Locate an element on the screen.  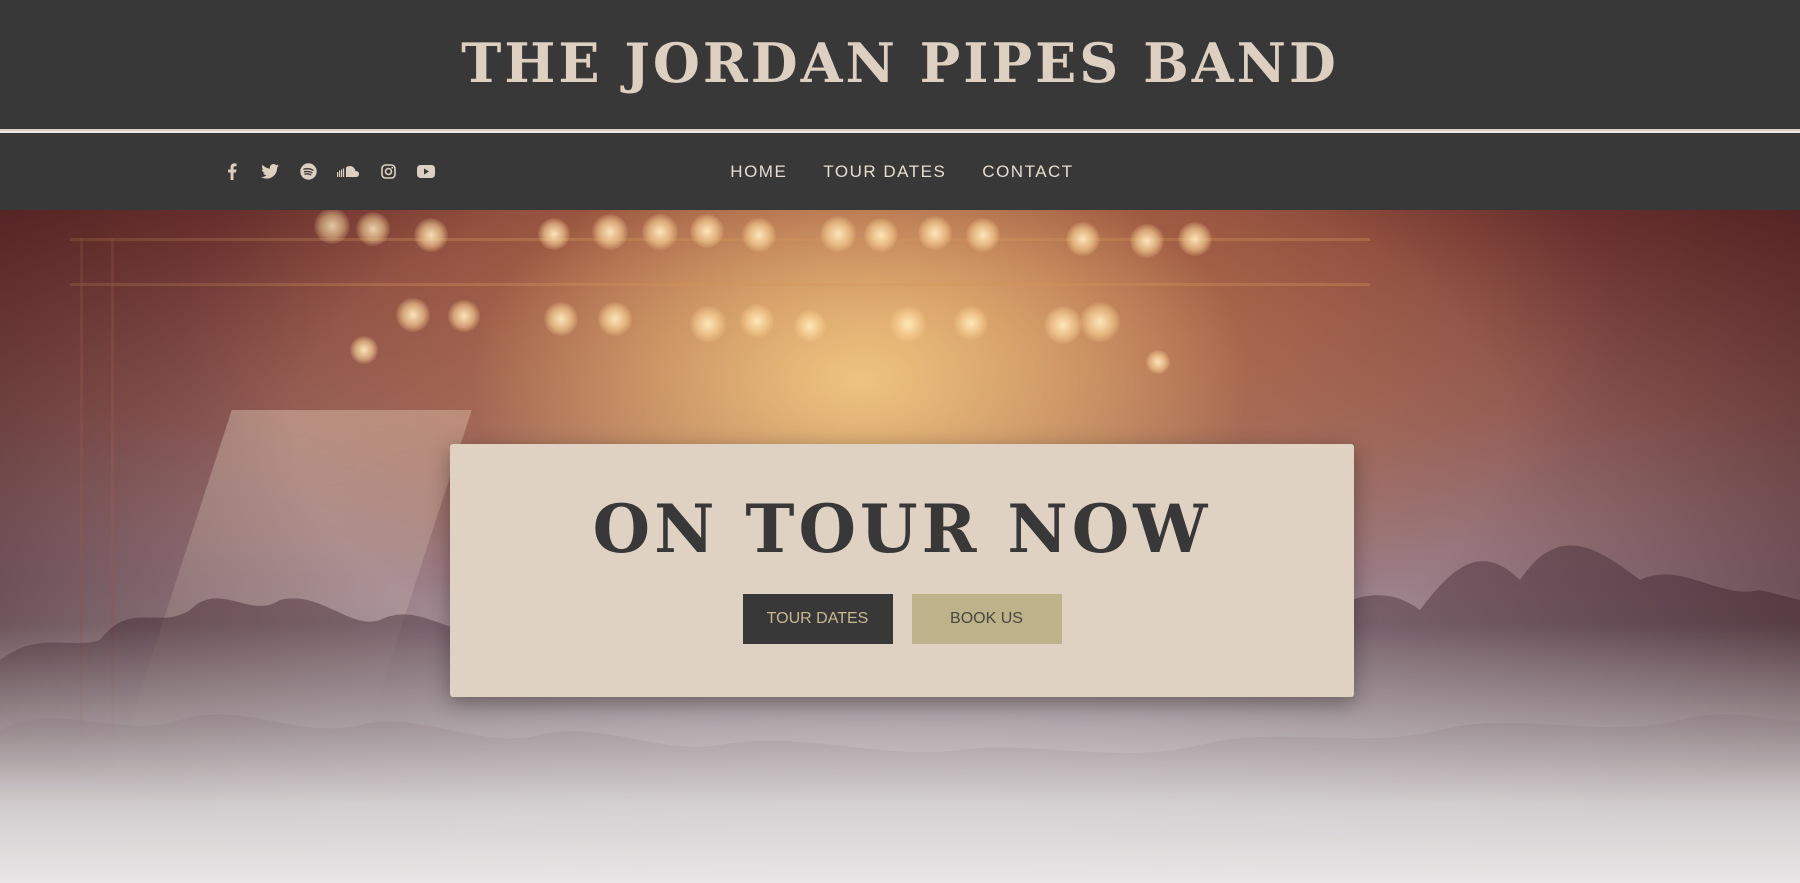
nav-link-contact: CONTACT is located at coordinates (1027, 172).